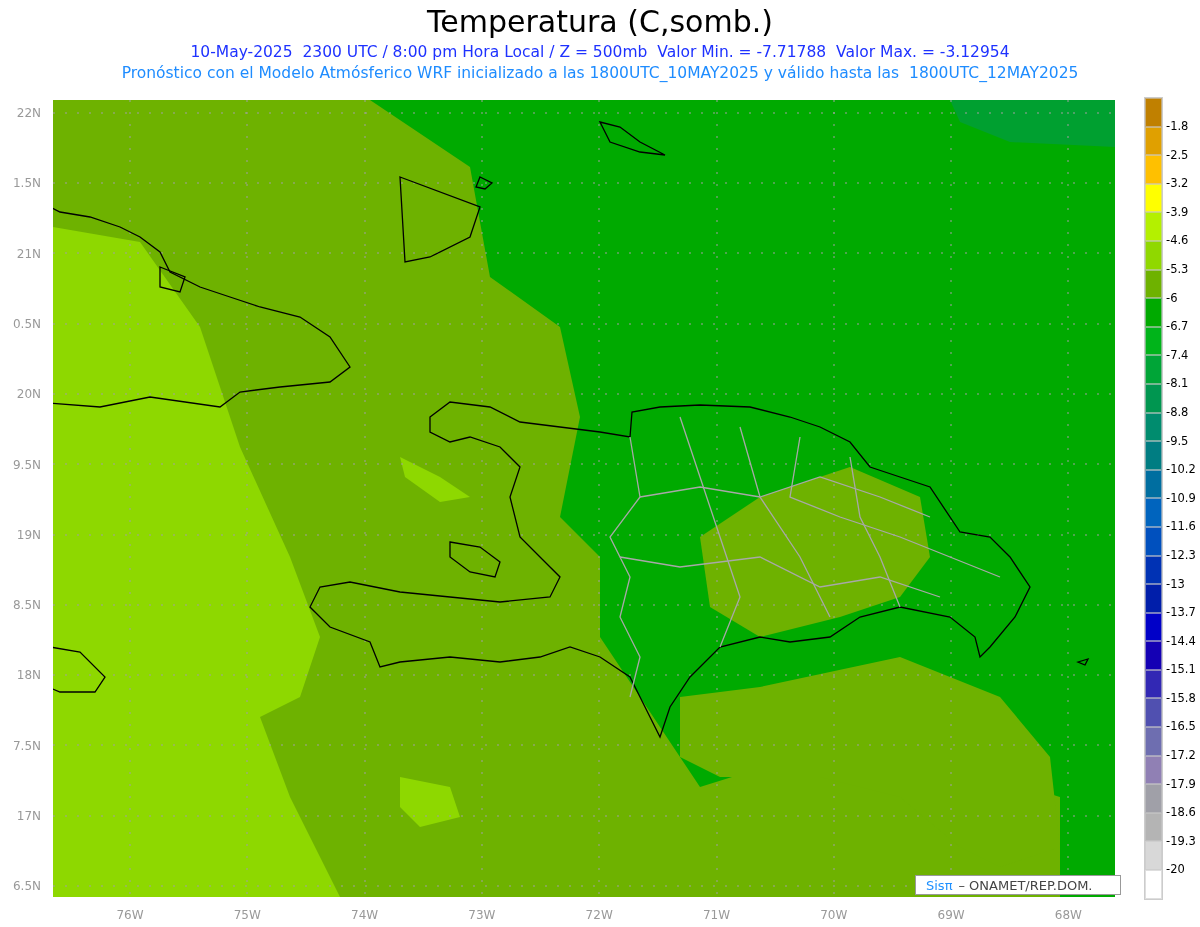  What do you see at coordinates (1180, 813) in the screenshot?
I see `colorbar-label: -18.6` at bounding box center [1180, 813].